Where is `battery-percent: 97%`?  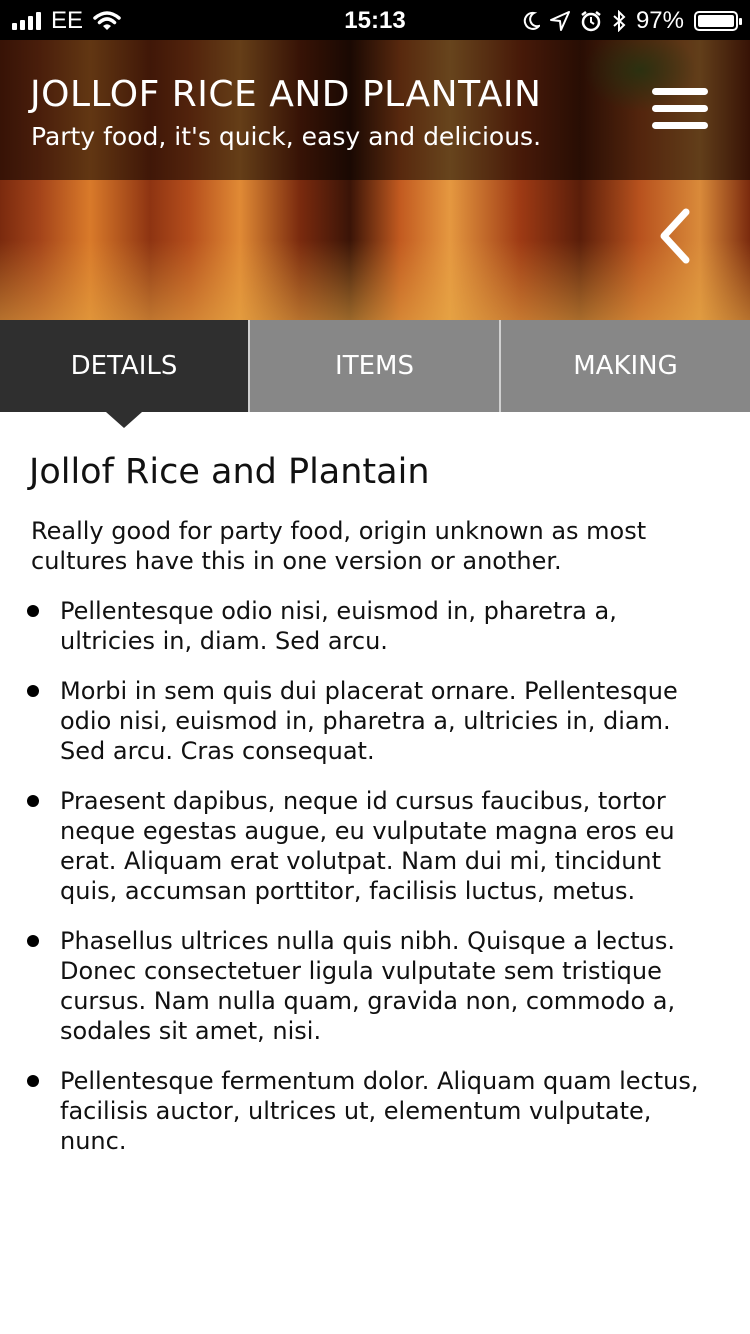
battery-percent: 97% is located at coordinates (659, 20).